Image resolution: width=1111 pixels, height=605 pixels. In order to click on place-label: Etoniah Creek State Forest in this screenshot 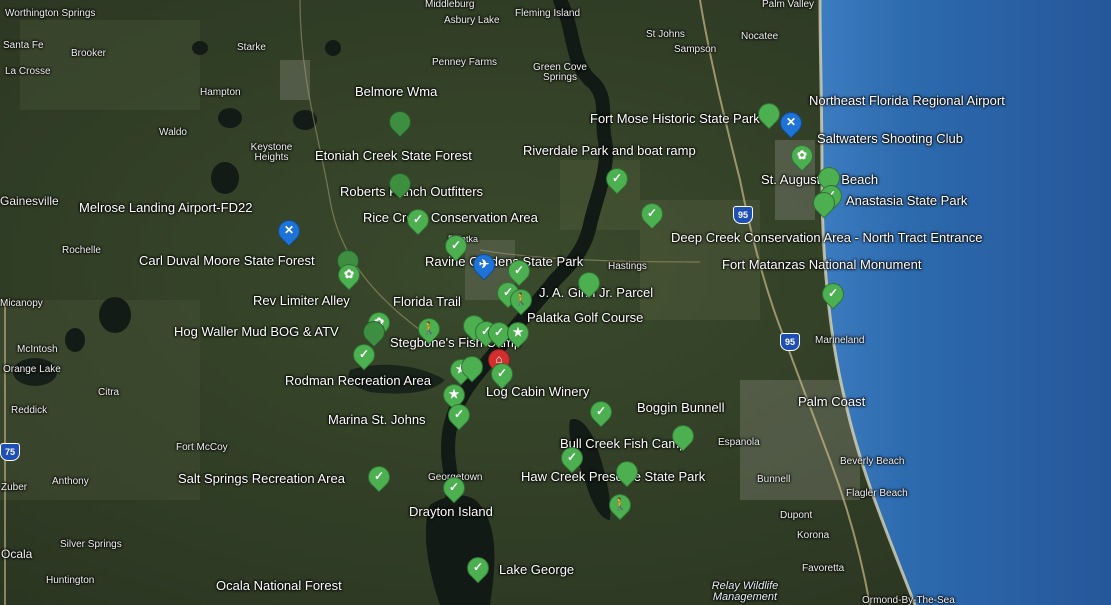, I will do `click(393, 155)`.